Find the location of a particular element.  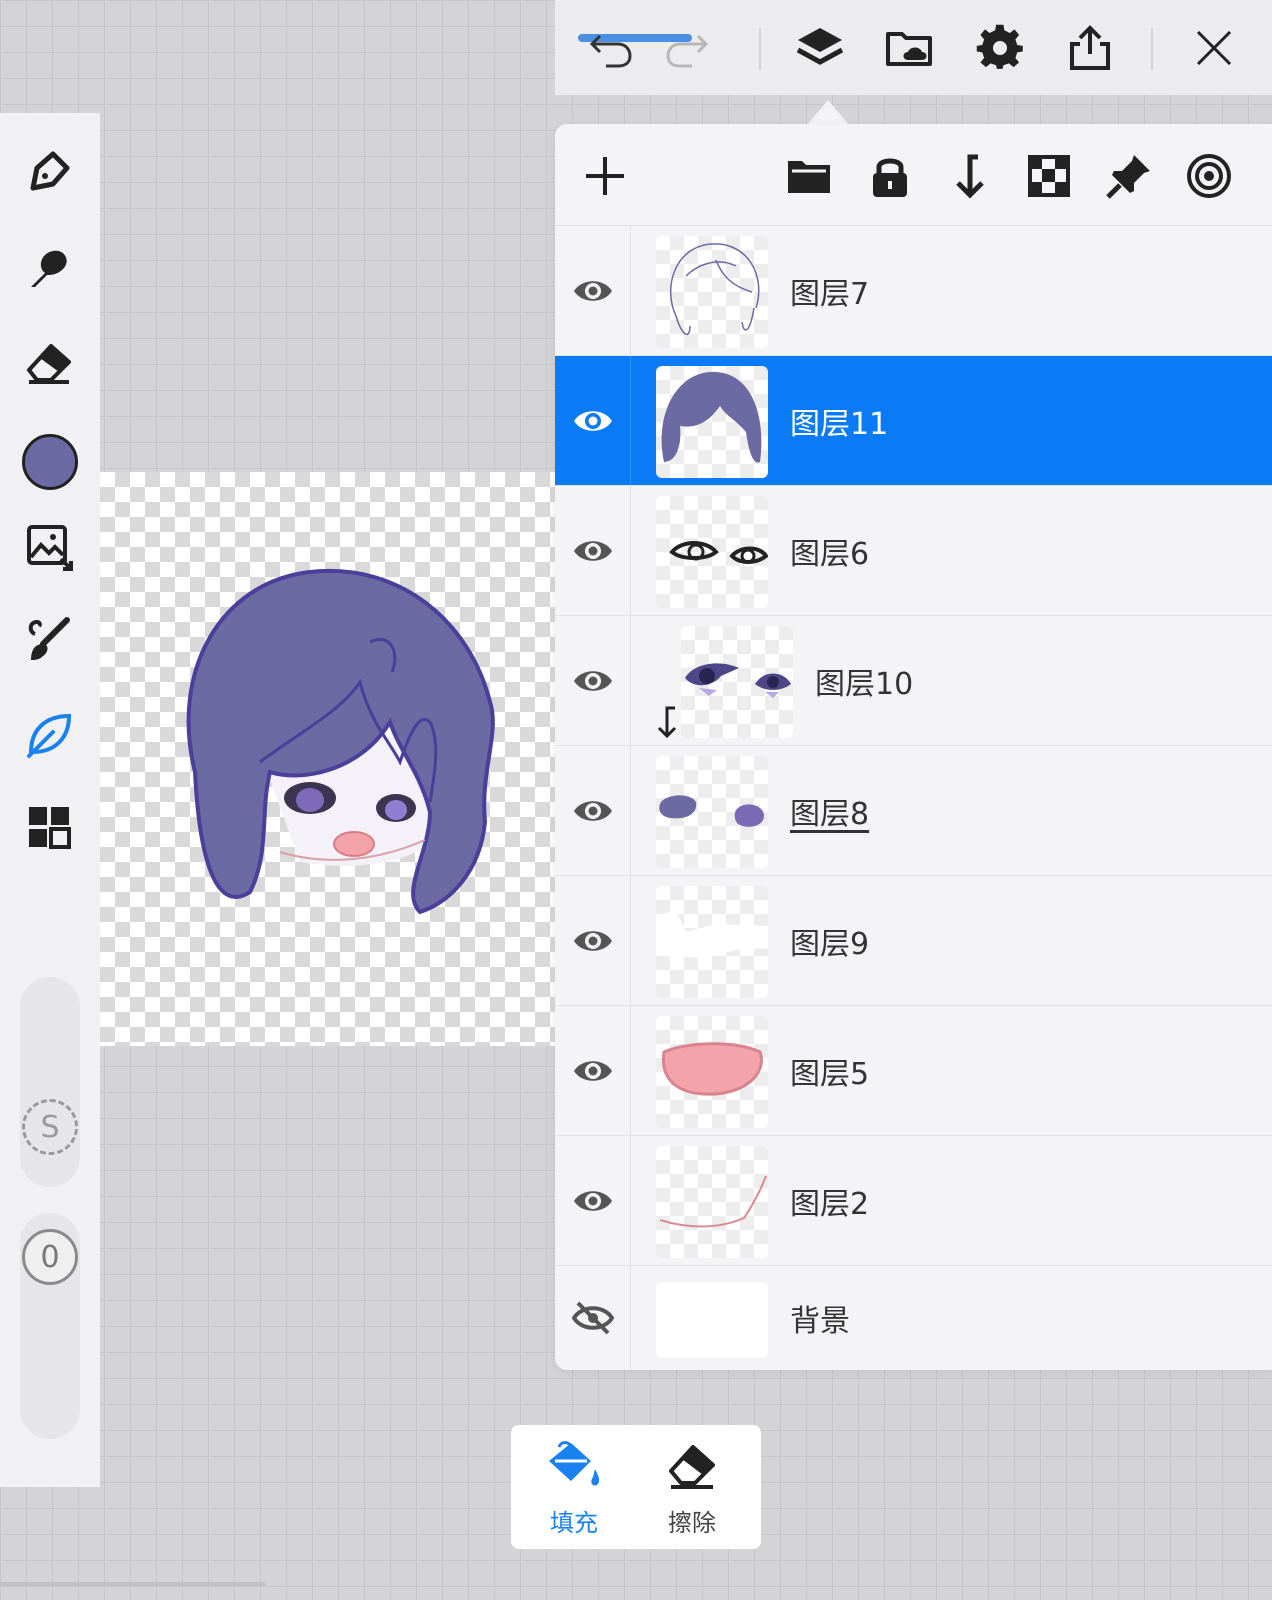

pen-icon is located at coordinates (49, 172).